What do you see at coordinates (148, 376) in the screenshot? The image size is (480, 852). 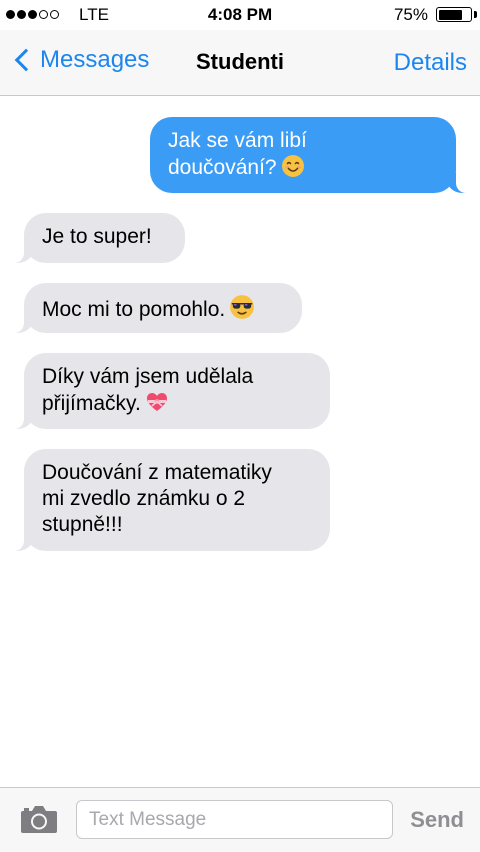 I see `message-line: Díky vám jsem udělala` at bounding box center [148, 376].